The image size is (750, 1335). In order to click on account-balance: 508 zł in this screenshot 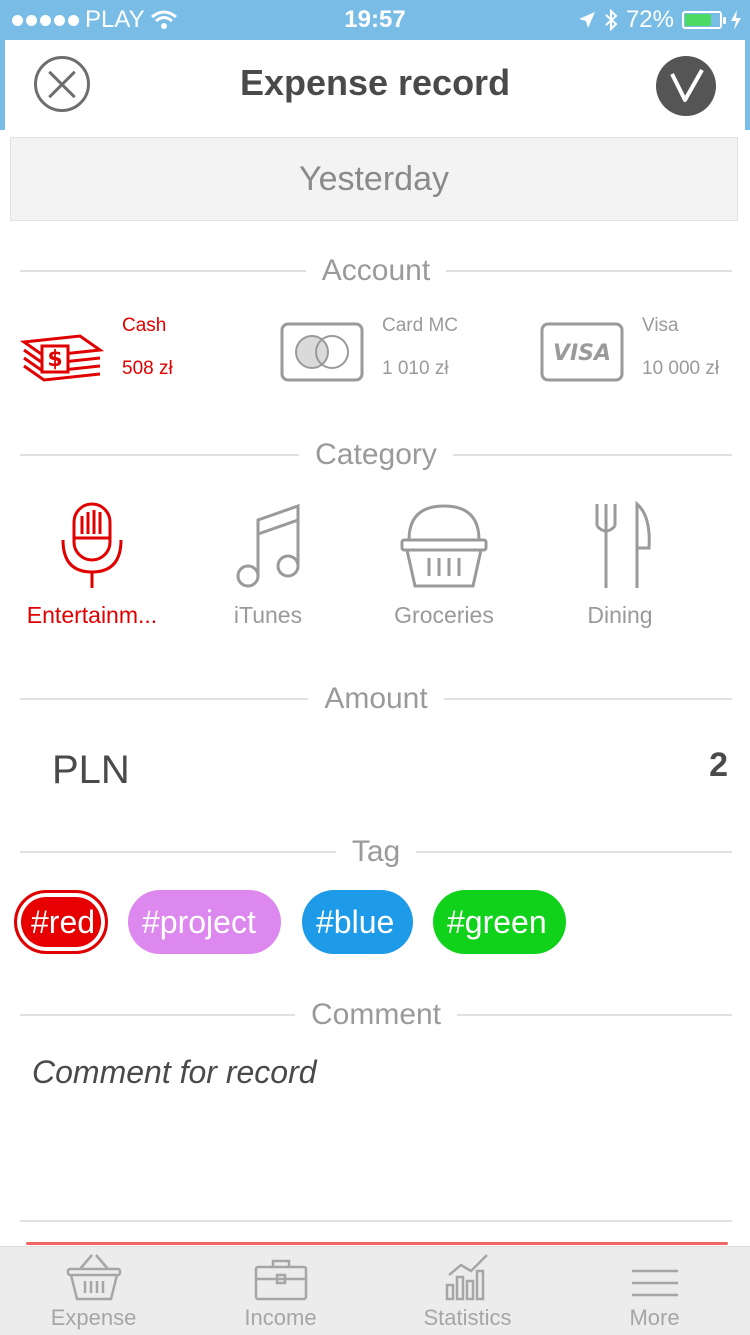, I will do `click(147, 368)`.